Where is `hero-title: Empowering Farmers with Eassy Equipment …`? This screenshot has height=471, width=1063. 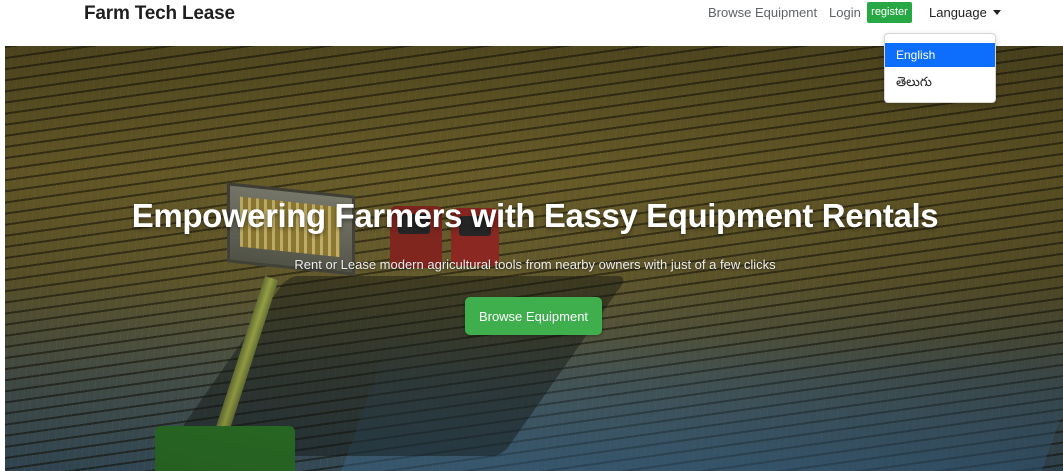 hero-title: Empowering Farmers with Eassy Equipment … is located at coordinates (535, 215).